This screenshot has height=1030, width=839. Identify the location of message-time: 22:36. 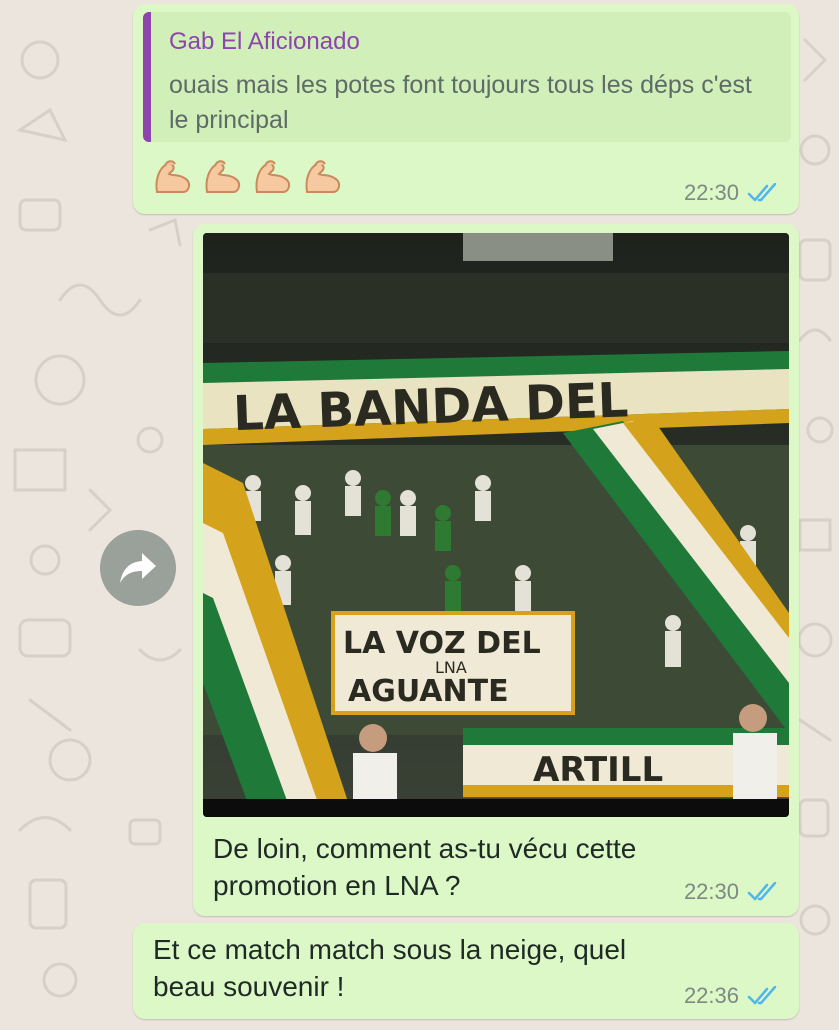
(711, 995).